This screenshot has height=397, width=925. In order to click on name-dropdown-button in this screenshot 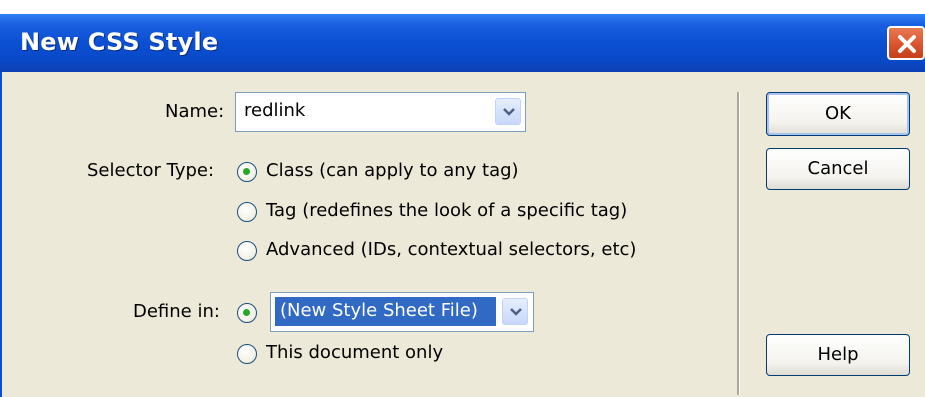, I will do `click(508, 111)`.